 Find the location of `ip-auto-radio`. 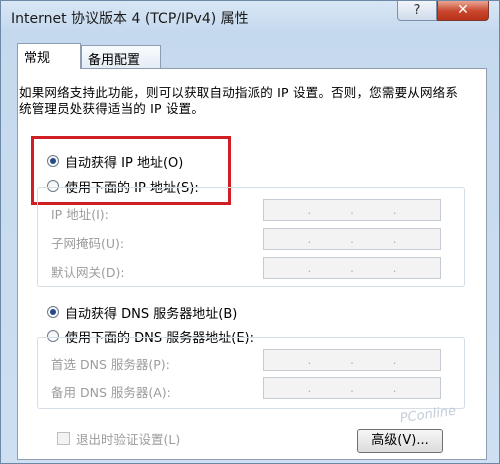

ip-auto-radio is located at coordinates (53, 161).